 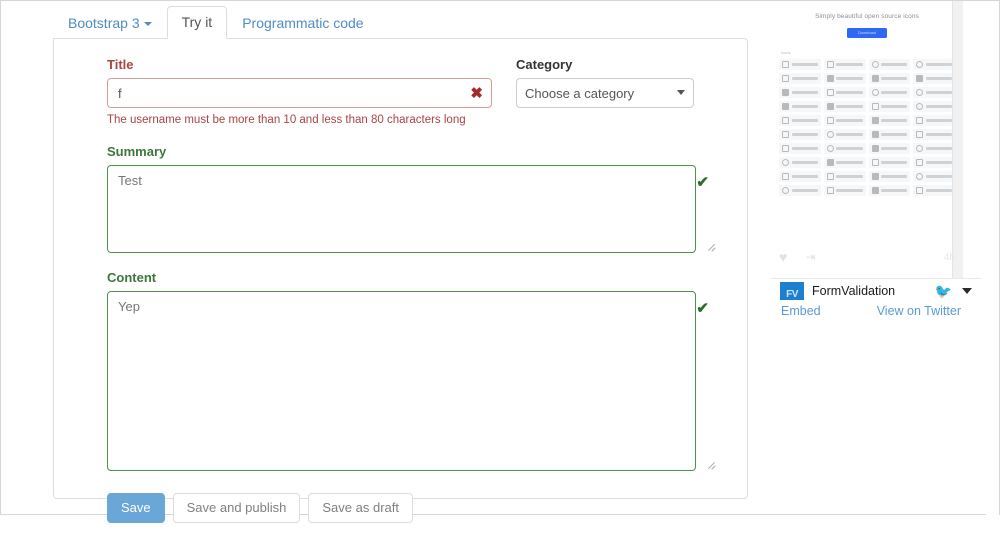 What do you see at coordinates (919, 311) in the screenshot?
I see `view-on-twitter-link: View on Twitter` at bounding box center [919, 311].